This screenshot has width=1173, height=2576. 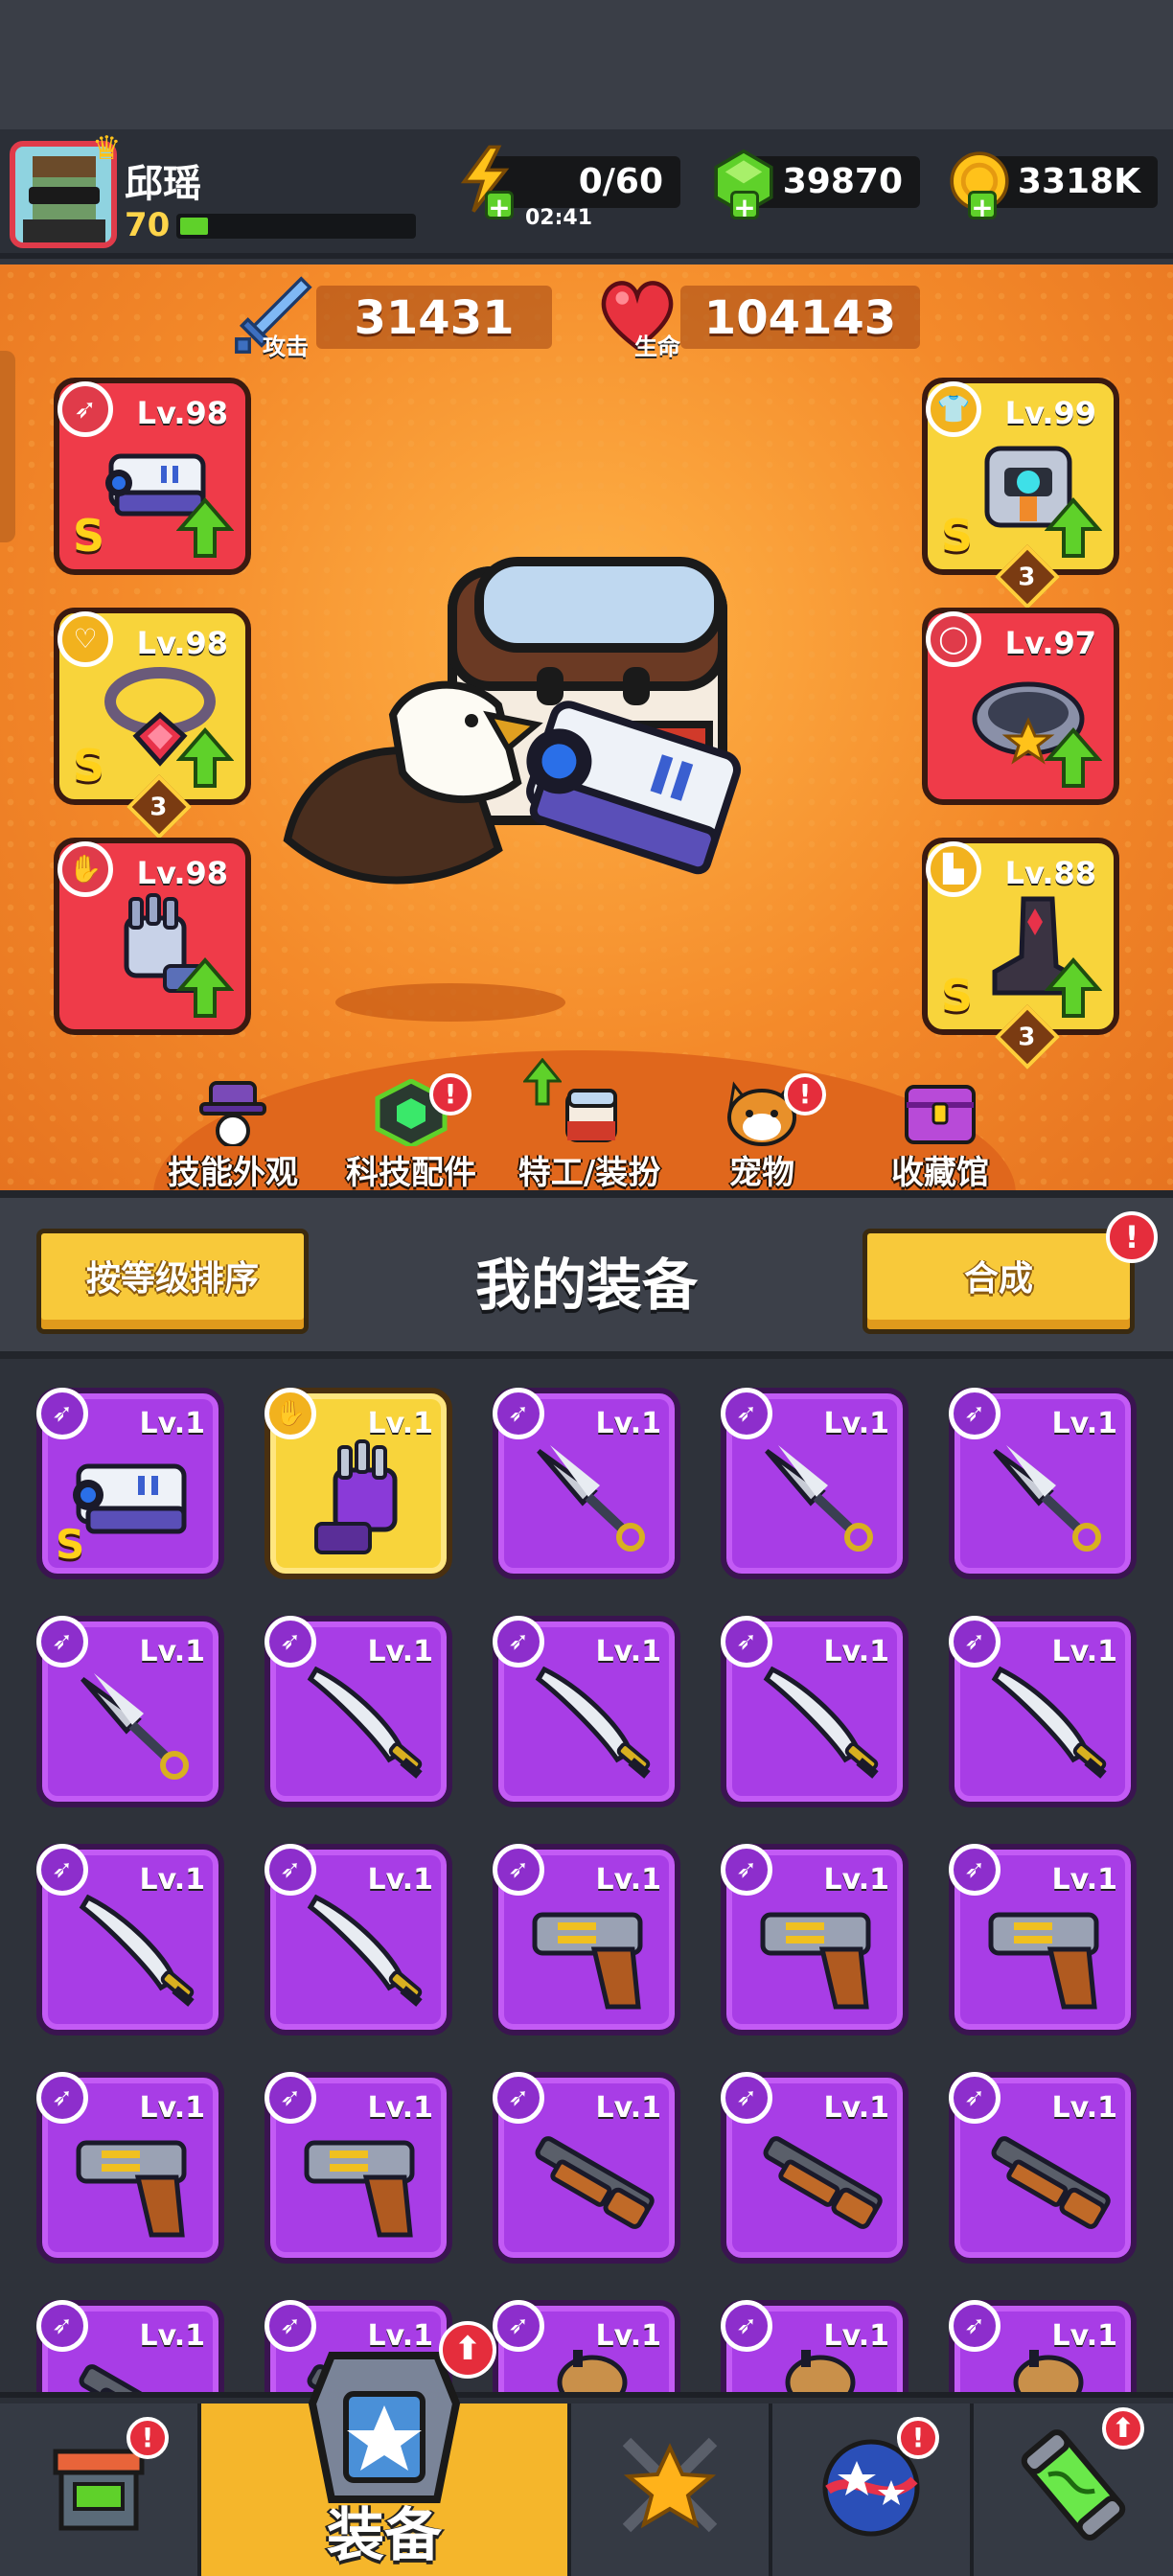 I want to click on necklace-slot: ♡ Lv.98 S 3, so click(x=152, y=724).